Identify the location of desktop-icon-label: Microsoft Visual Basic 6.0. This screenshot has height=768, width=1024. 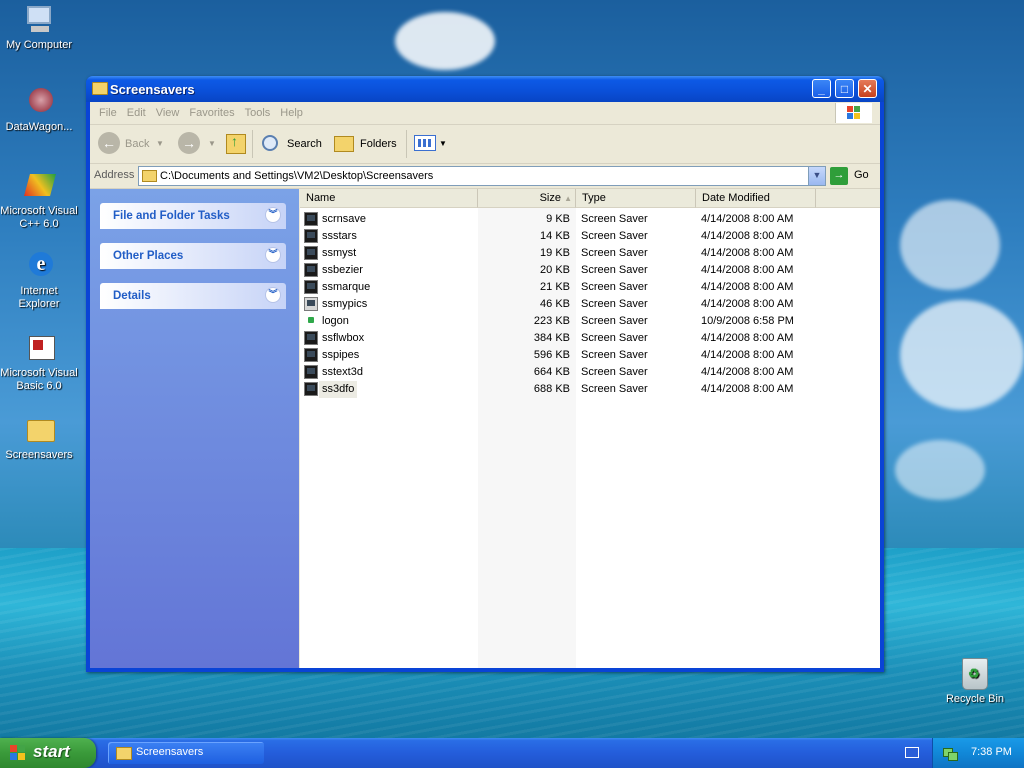
(39, 379).